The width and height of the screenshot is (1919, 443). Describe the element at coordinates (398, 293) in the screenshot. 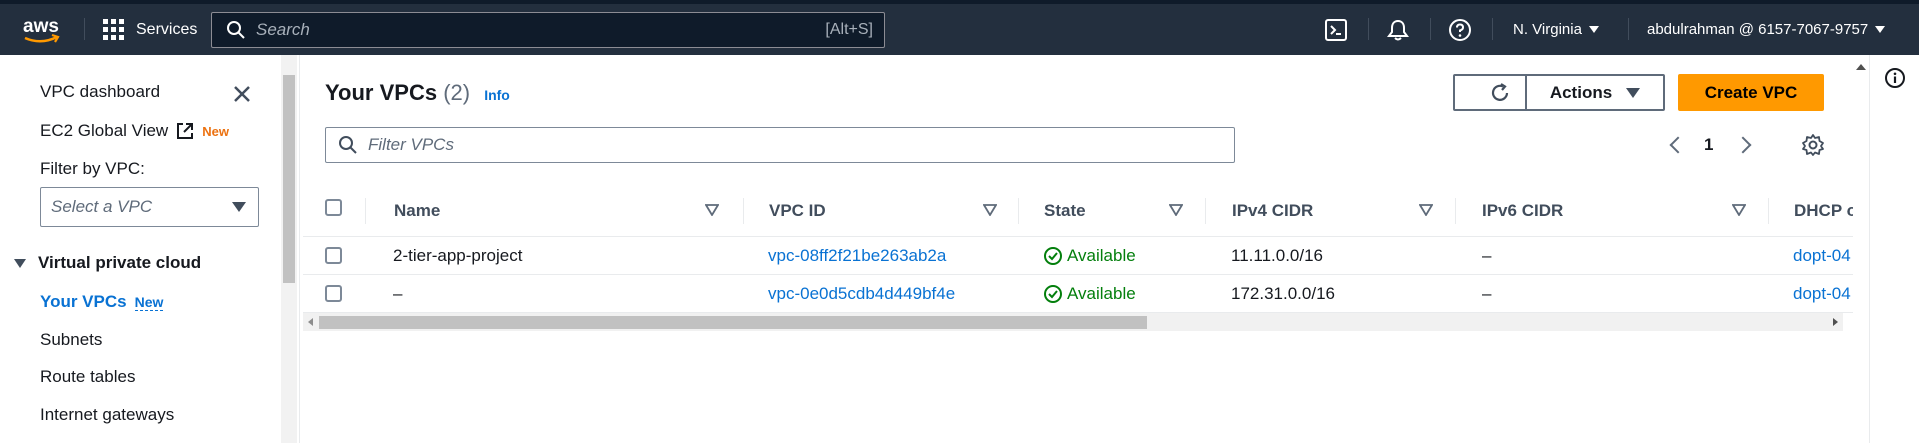

I see `cell-name: –` at that location.